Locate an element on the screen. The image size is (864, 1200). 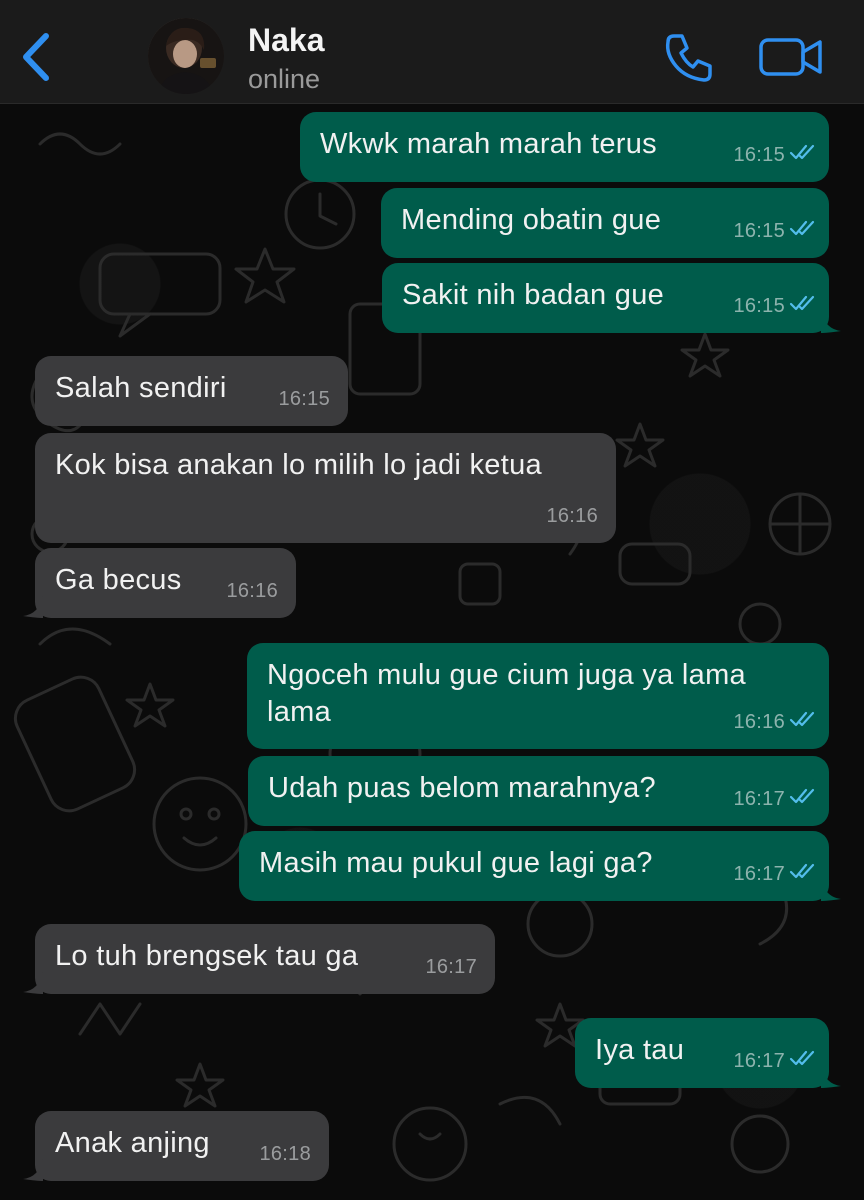
avatar is located at coordinates (186, 56).